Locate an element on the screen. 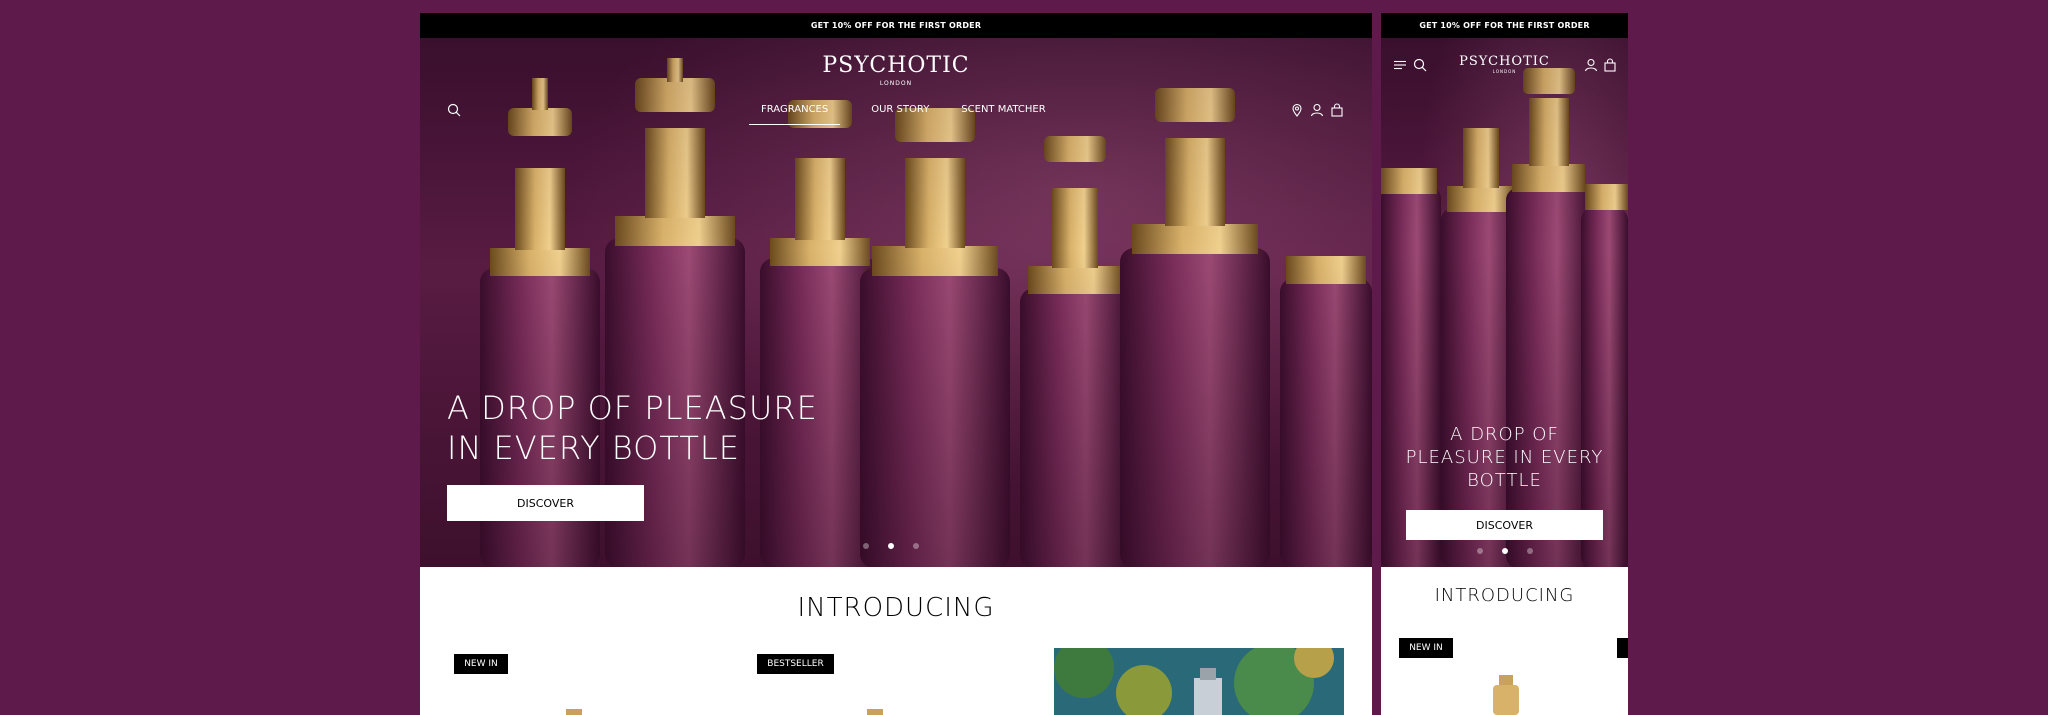 The width and height of the screenshot is (2048, 715). hero-headline: A DROP OF PLEASURE IN EVERY BOTTLE is located at coordinates (632, 428).